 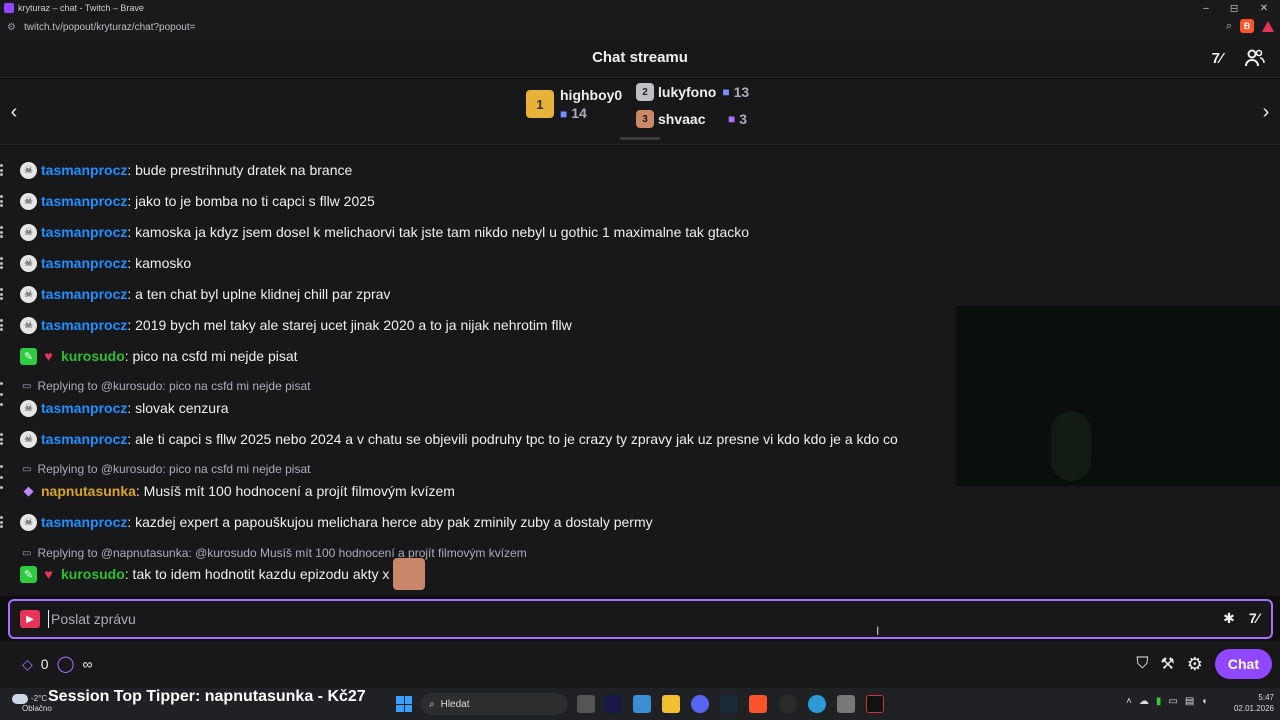 I want to click on scroll-handle, so click(x=640, y=138).